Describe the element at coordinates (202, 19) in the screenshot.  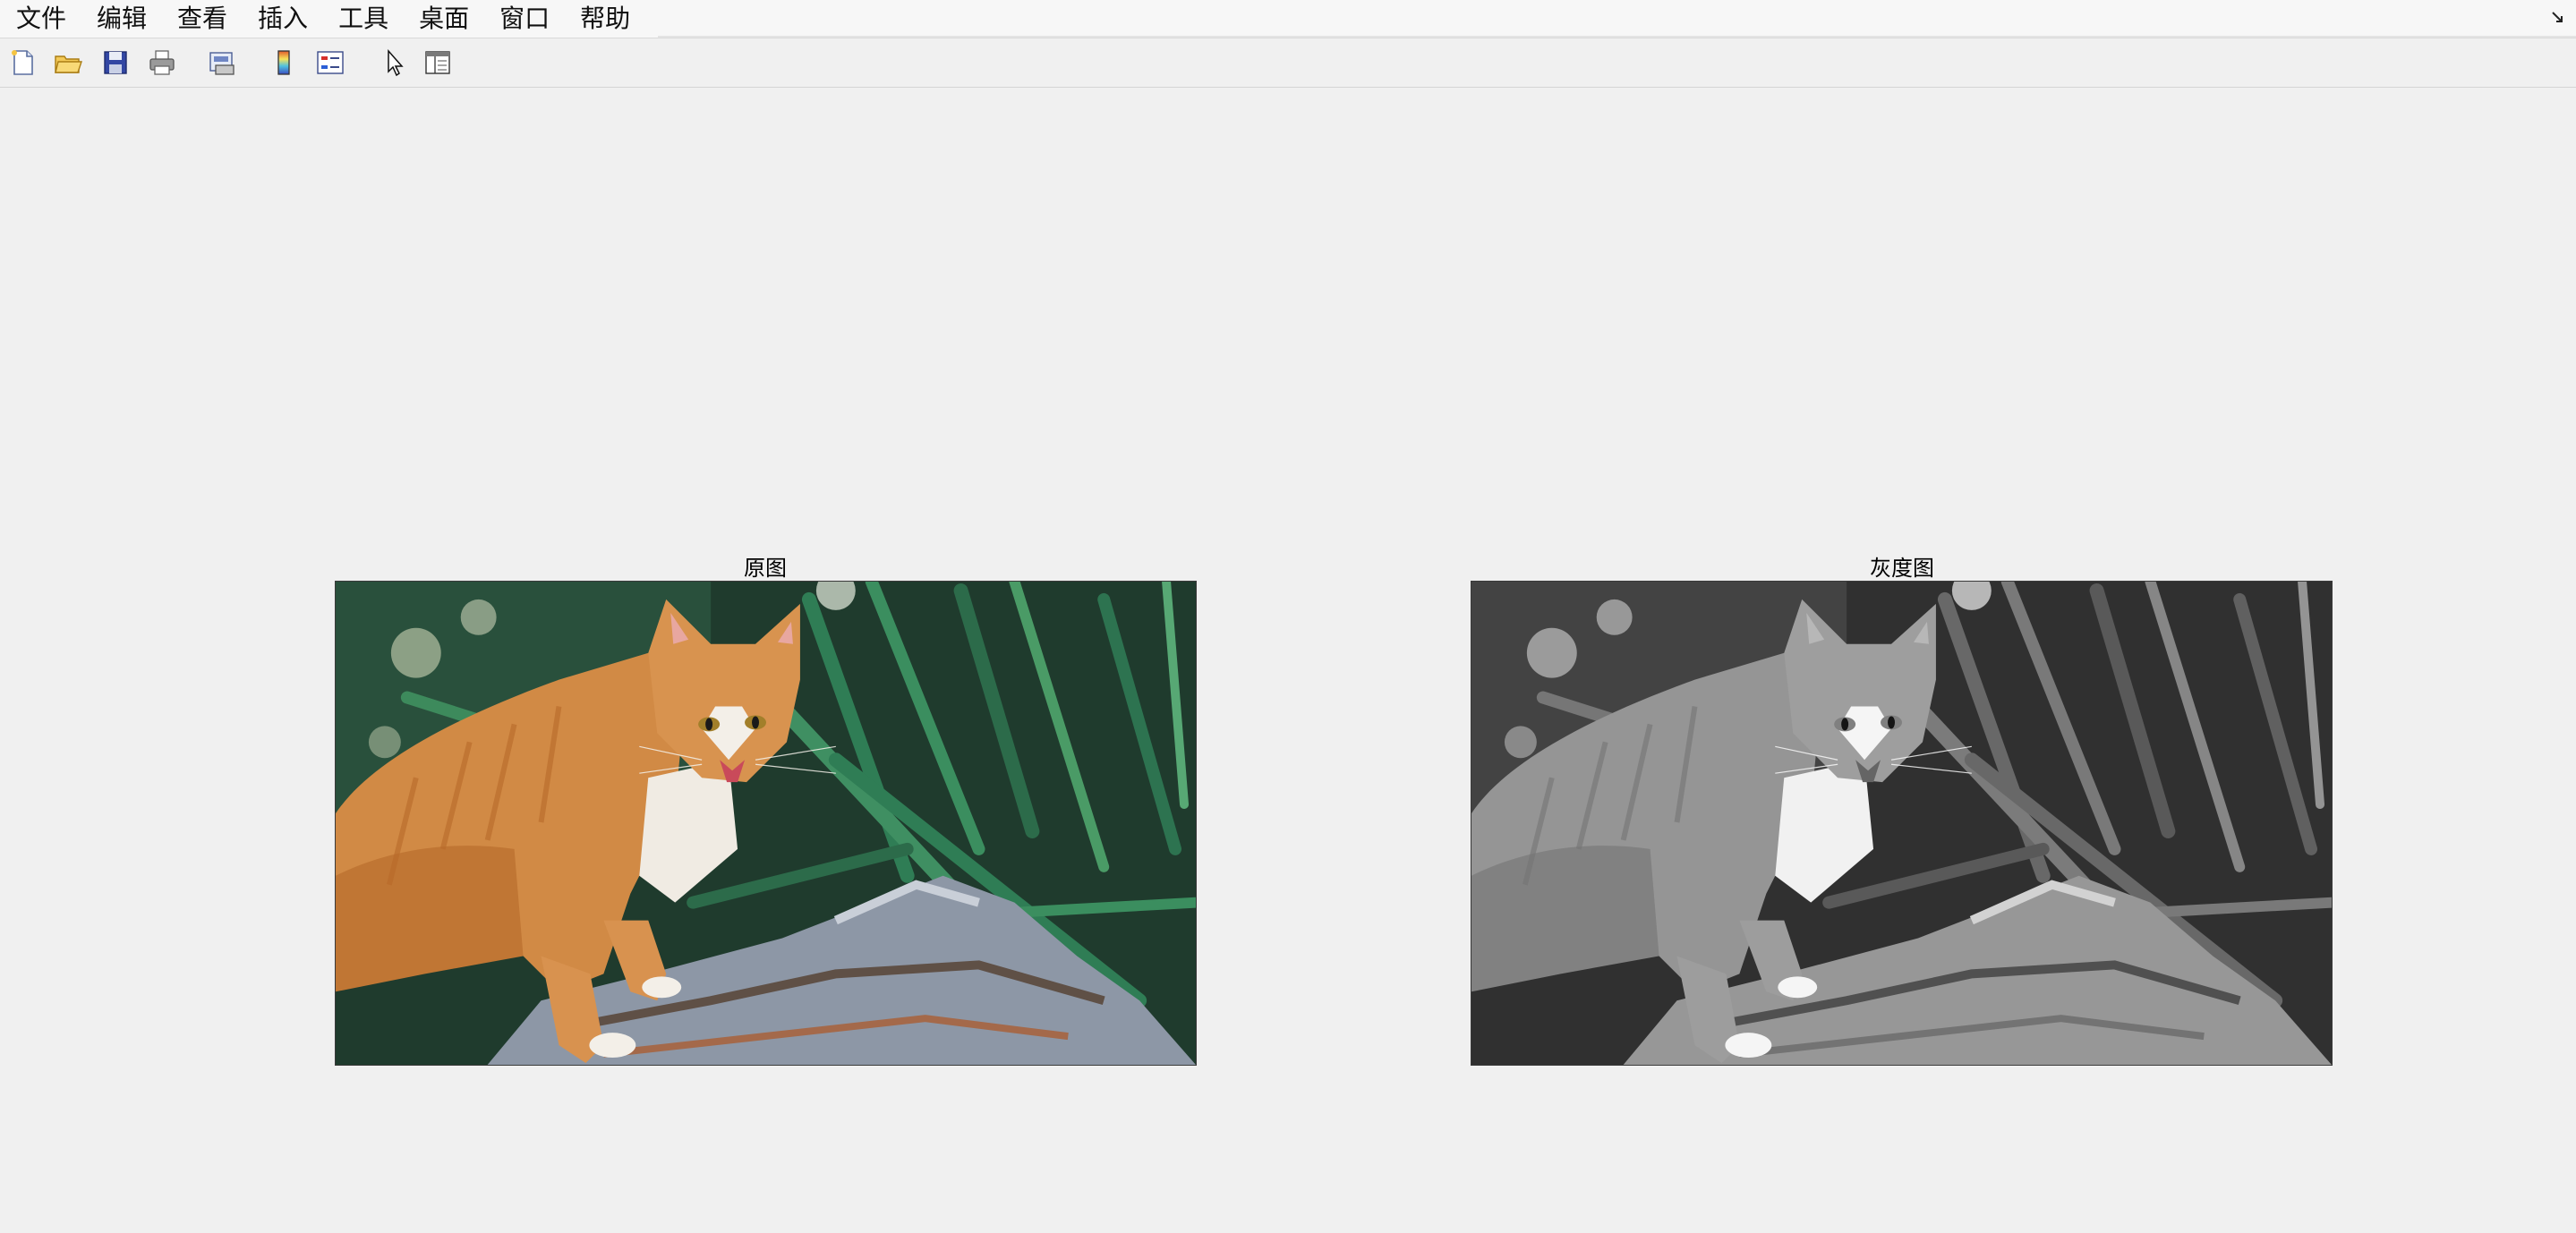
I see `menu-view: 查看` at that location.